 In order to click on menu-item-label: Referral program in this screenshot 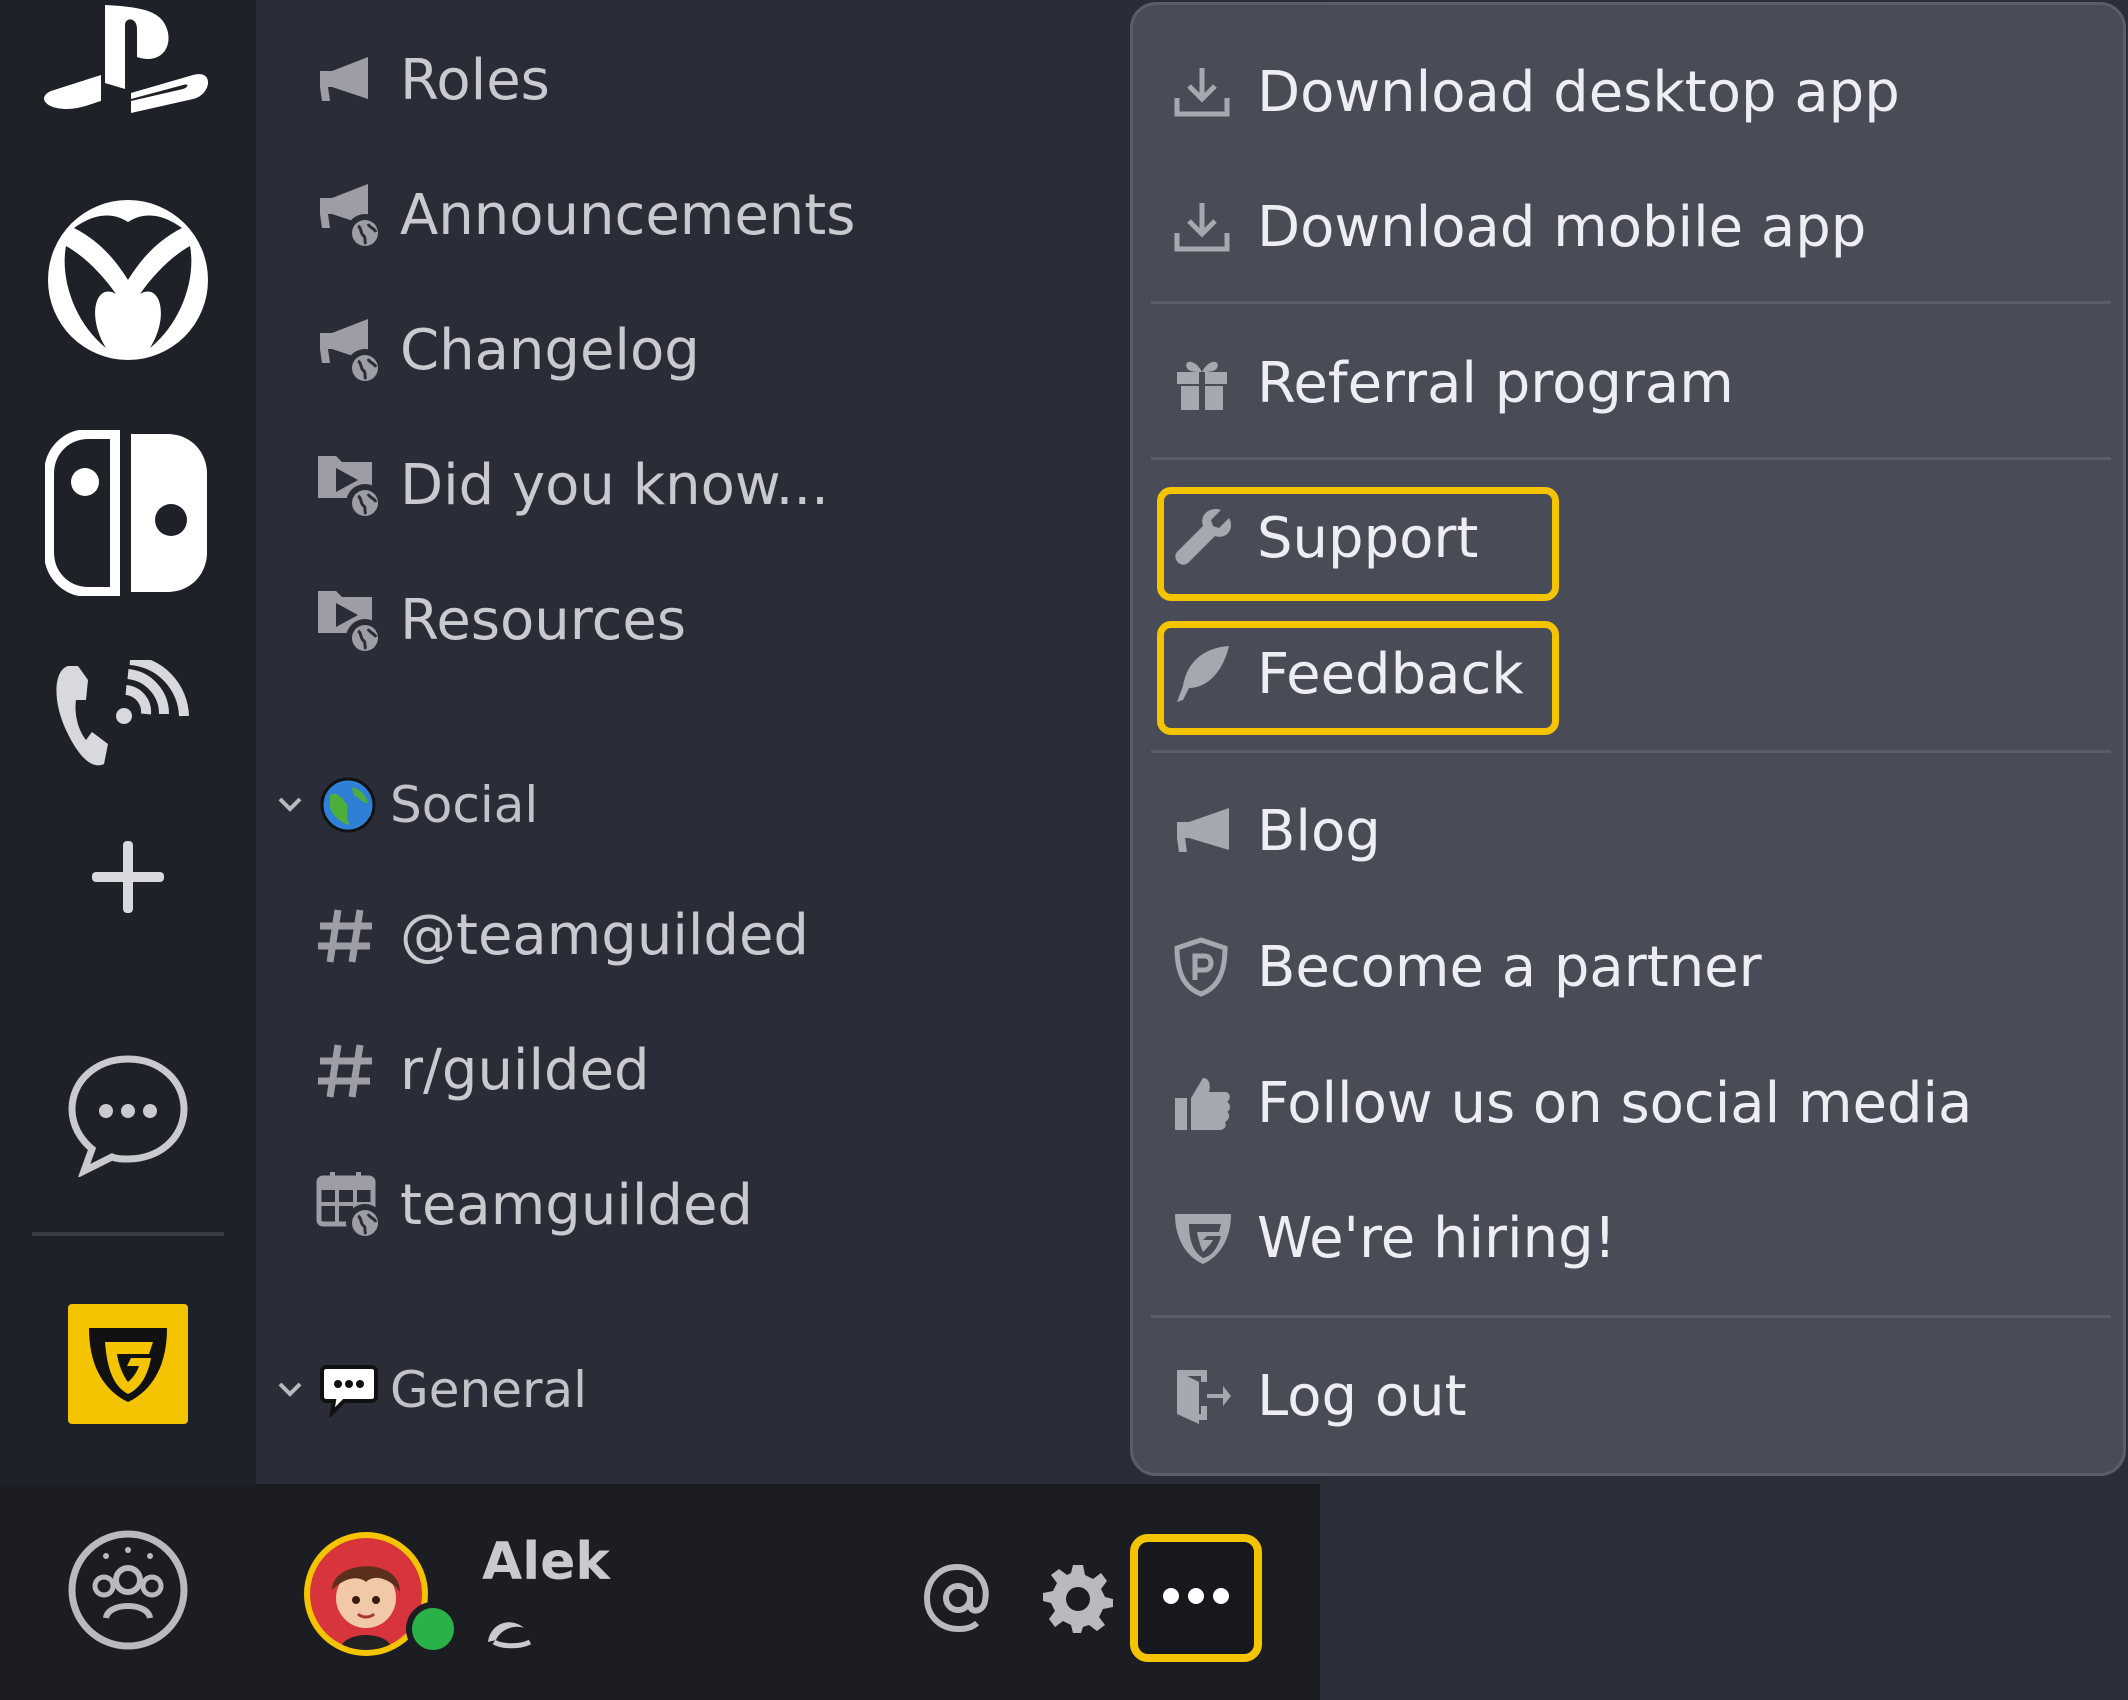, I will do `click(1495, 383)`.